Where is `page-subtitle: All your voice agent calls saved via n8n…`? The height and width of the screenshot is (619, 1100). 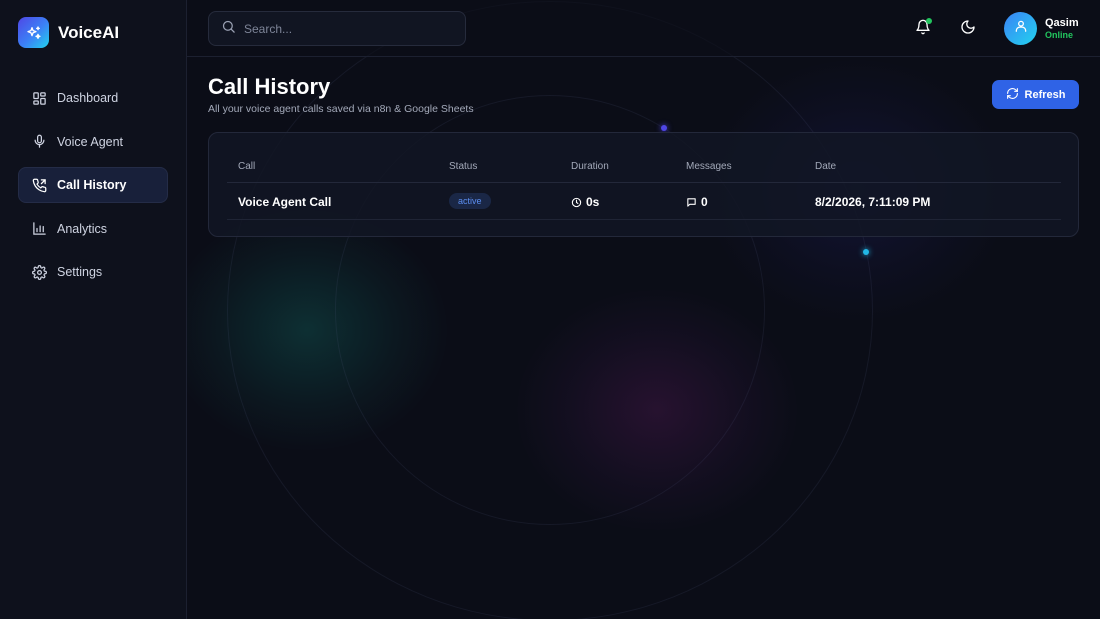
page-subtitle: All your voice agent calls saved via n8n… is located at coordinates (341, 109).